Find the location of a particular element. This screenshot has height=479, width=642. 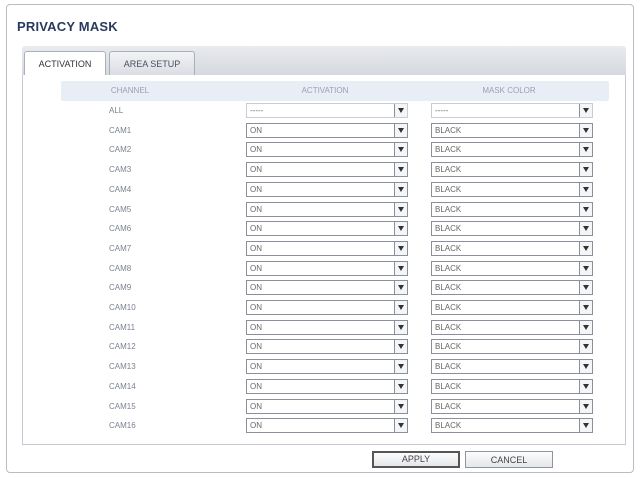

activation-value: ----- is located at coordinates (257, 110).